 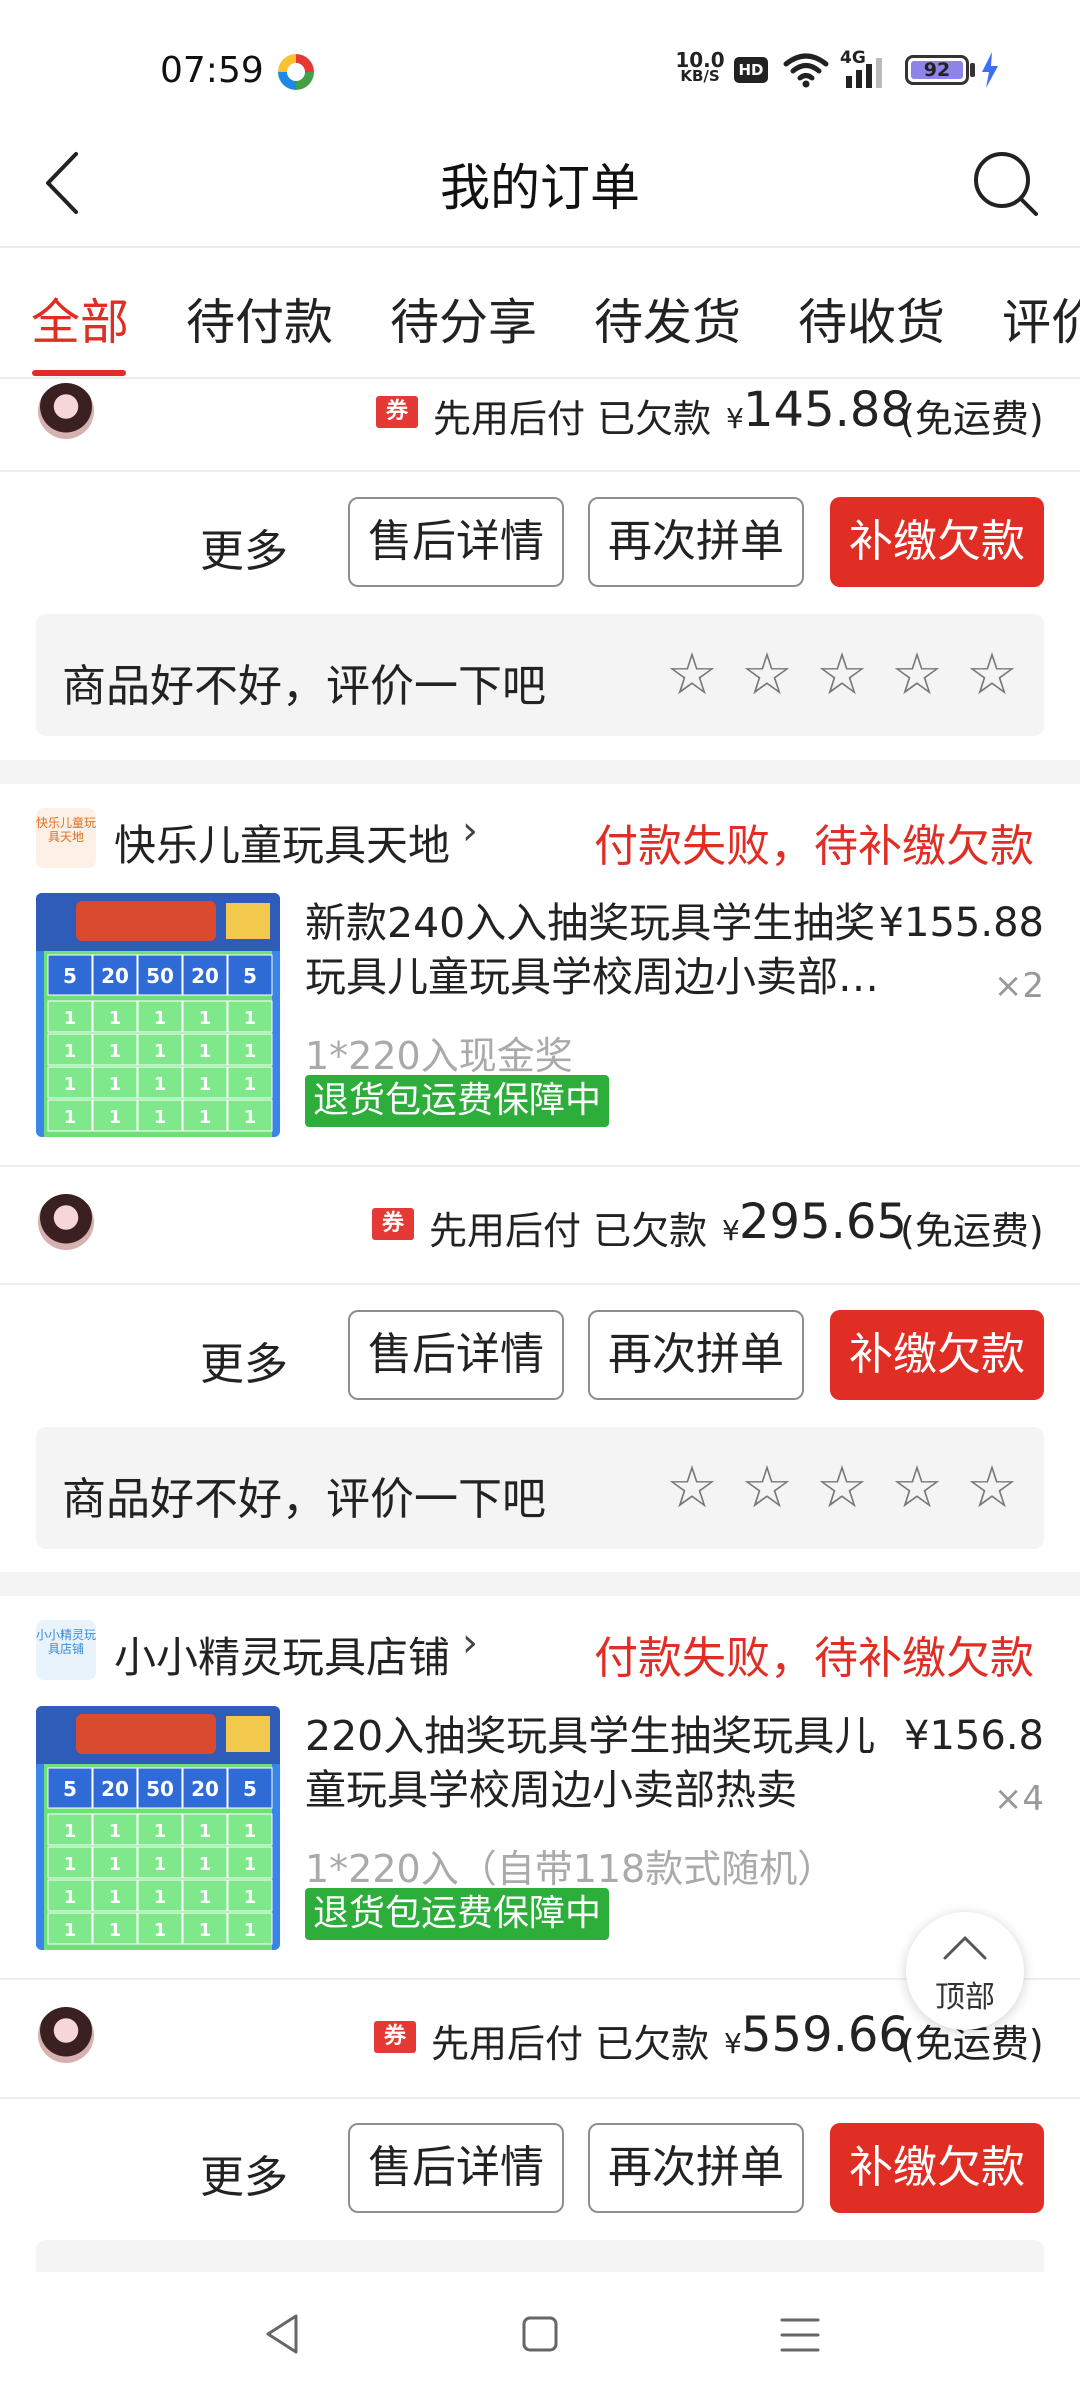 I want to click on pay-later-text: 先用后付 已欠款, so click(x=568, y=1231).